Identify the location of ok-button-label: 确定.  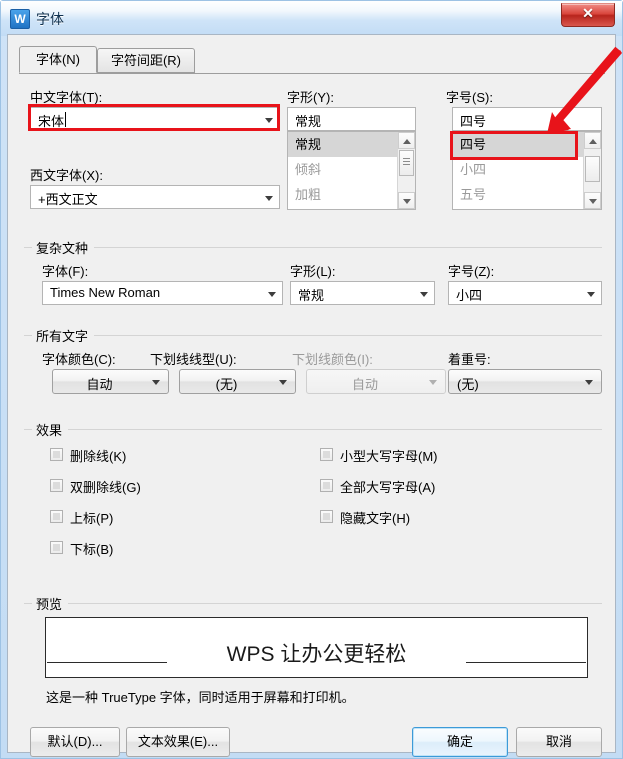
(459, 741).